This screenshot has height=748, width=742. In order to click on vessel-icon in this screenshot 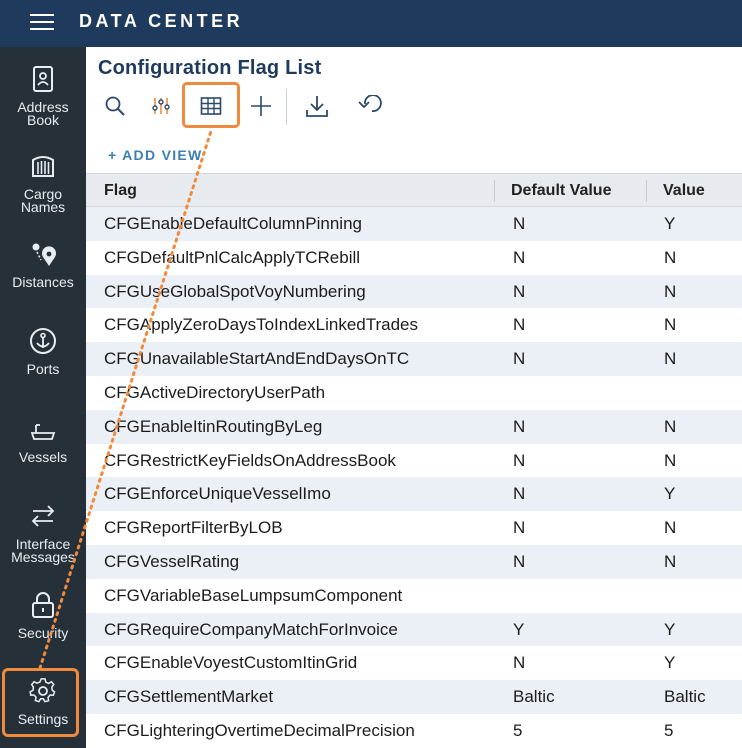, I will do `click(43, 429)`.